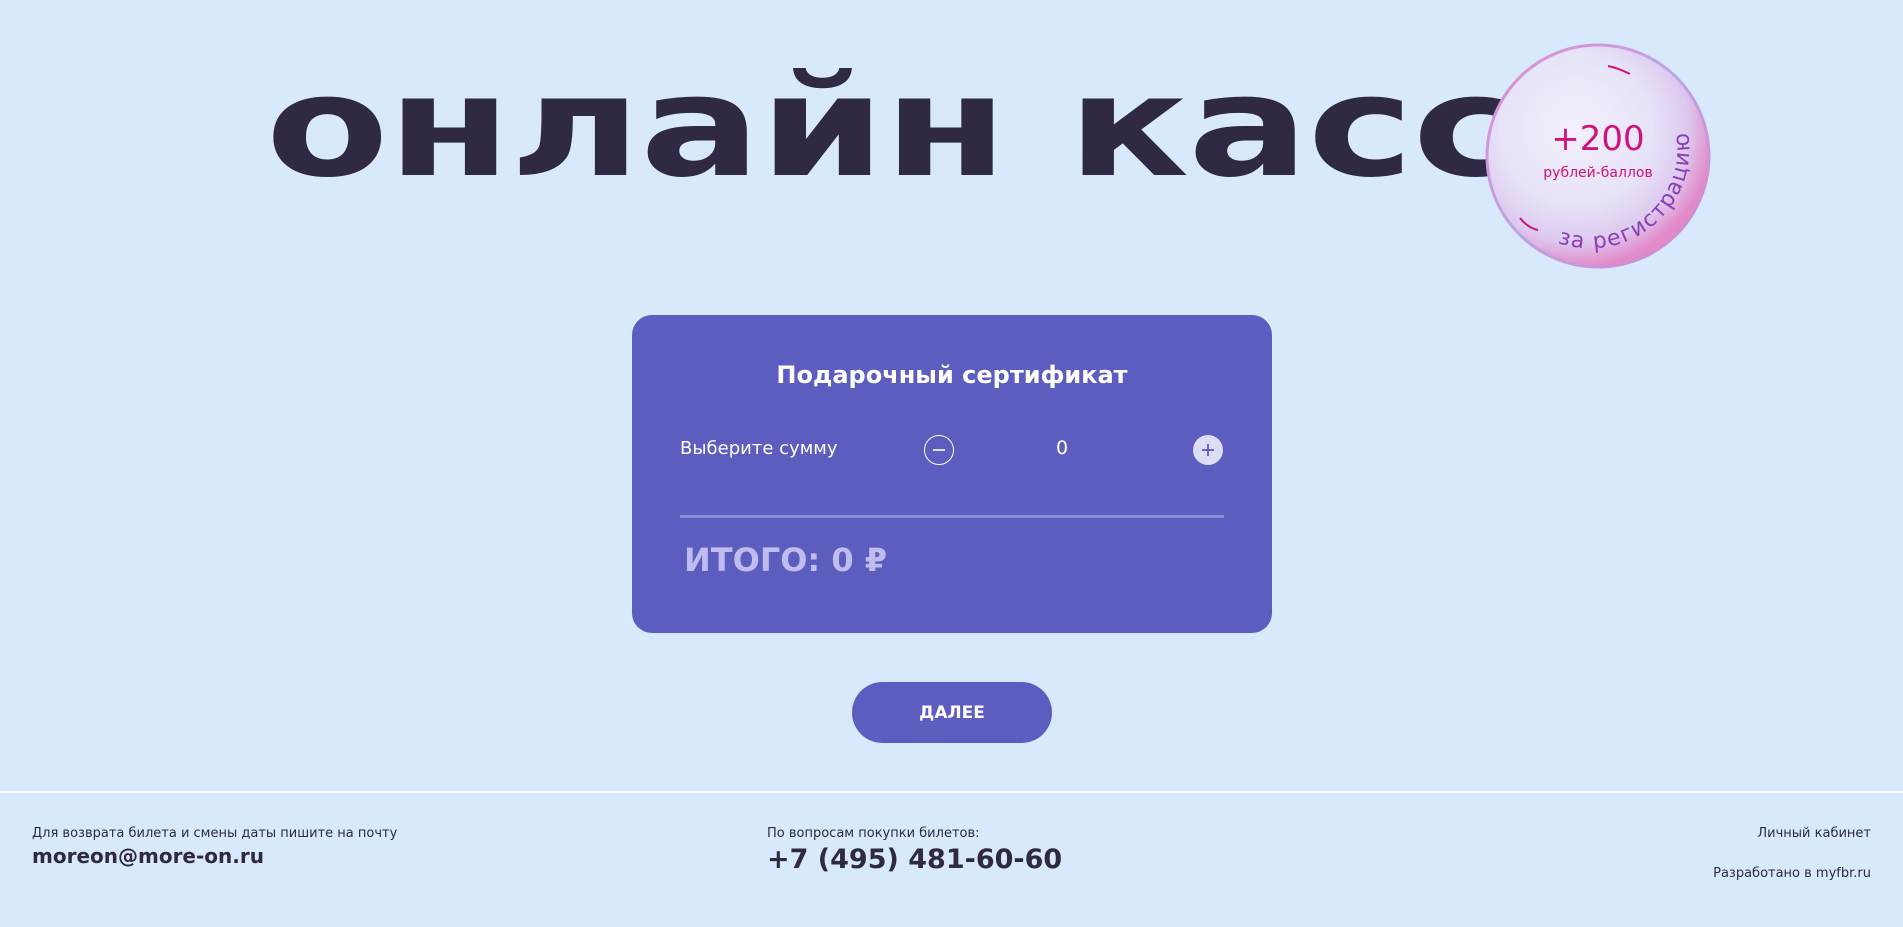 This screenshot has height=927, width=1903. Describe the element at coordinates (786, 560) in the screenshot. I see `order-total: ИТОГО: 0 ₽` at that location.